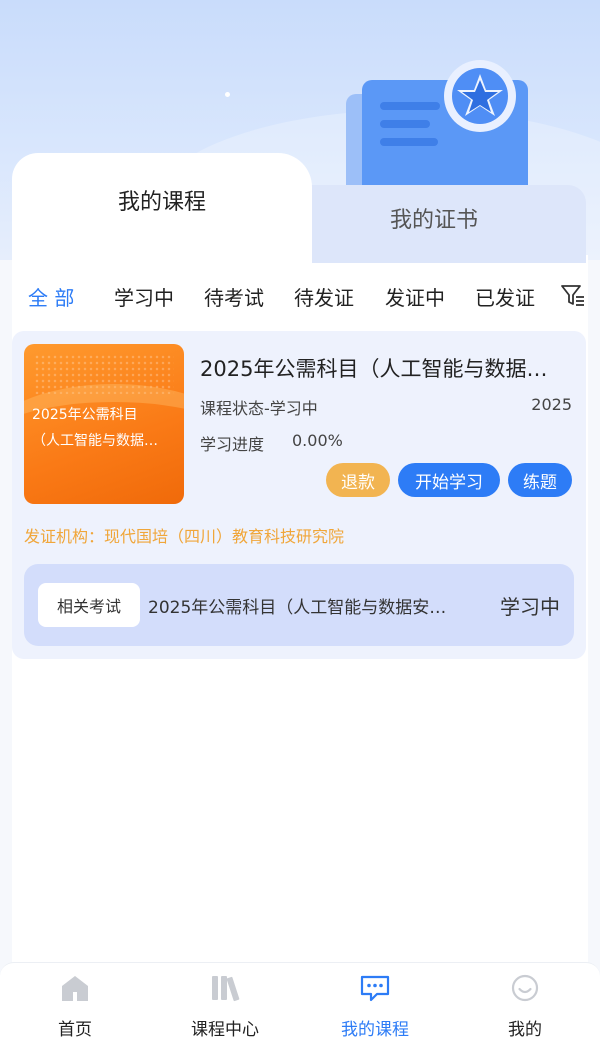 The width and height of the screenshot is (600, 1041). What do you see at coordinates (162, 208) in the screenshot?
I see `tab-my-courses: 我的课程` at bounding box center [162, 208].